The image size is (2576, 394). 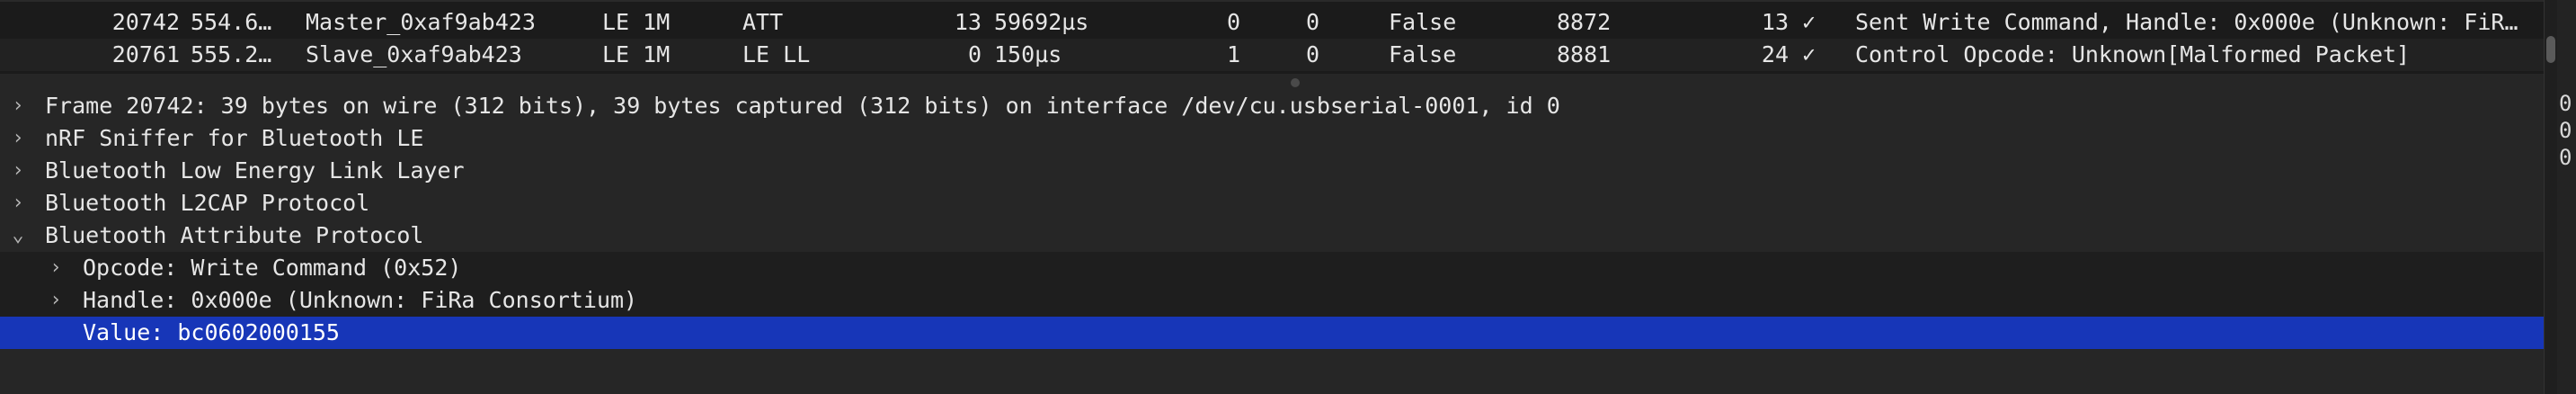 What do you see at coordinates (1041, 22) in the screenshot?
I see `packet-delta-time: 59692µs` at bounding box center [1041, 22].